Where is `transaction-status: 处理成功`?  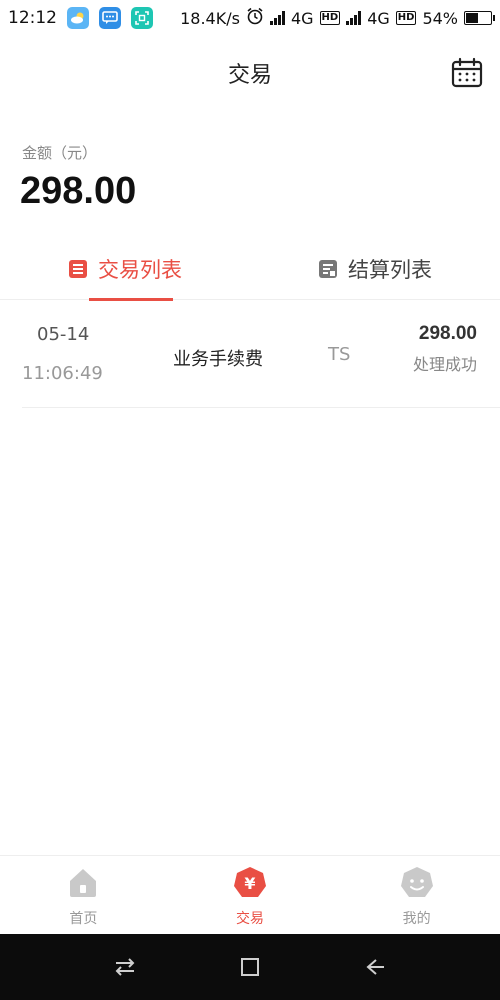
transaction-status: 处理成功 is located at coordinates (444, 364).